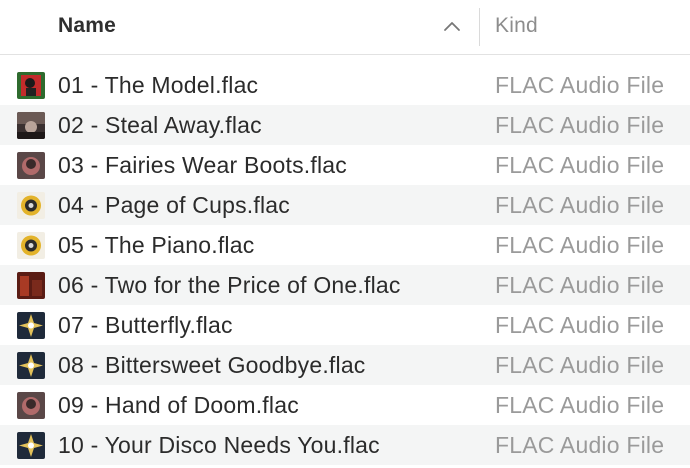 This screenshot has height=468, width=690. Describe the element at coordinates (479, 27) in the screenshot. I see `column-divider` at that location.